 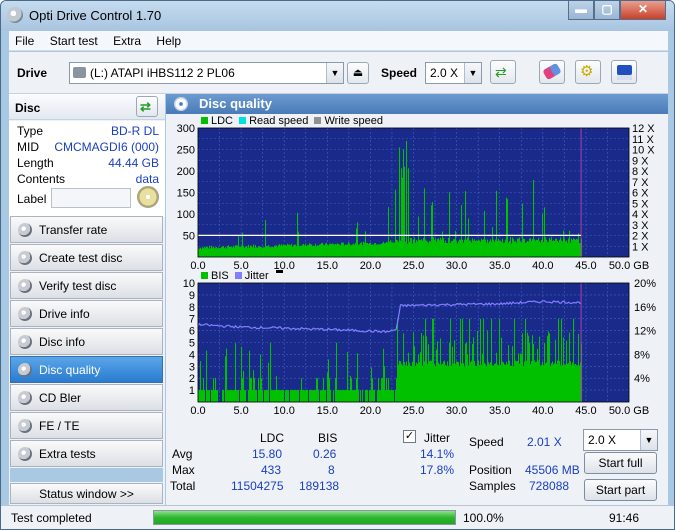 What do you see at coordinates (552, 72) in the screenshot?
I see `erase-button` at bounding box center [552, 72].